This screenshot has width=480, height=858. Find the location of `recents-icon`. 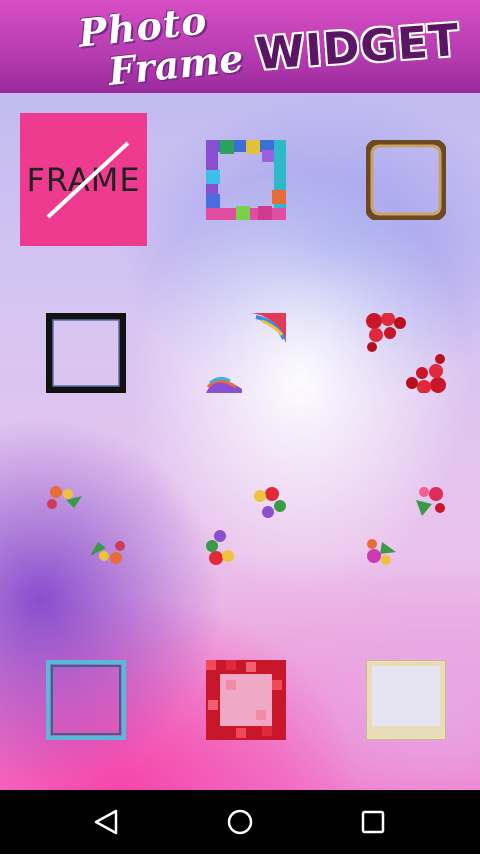

recents-icon is located at coordinates (373, 822).